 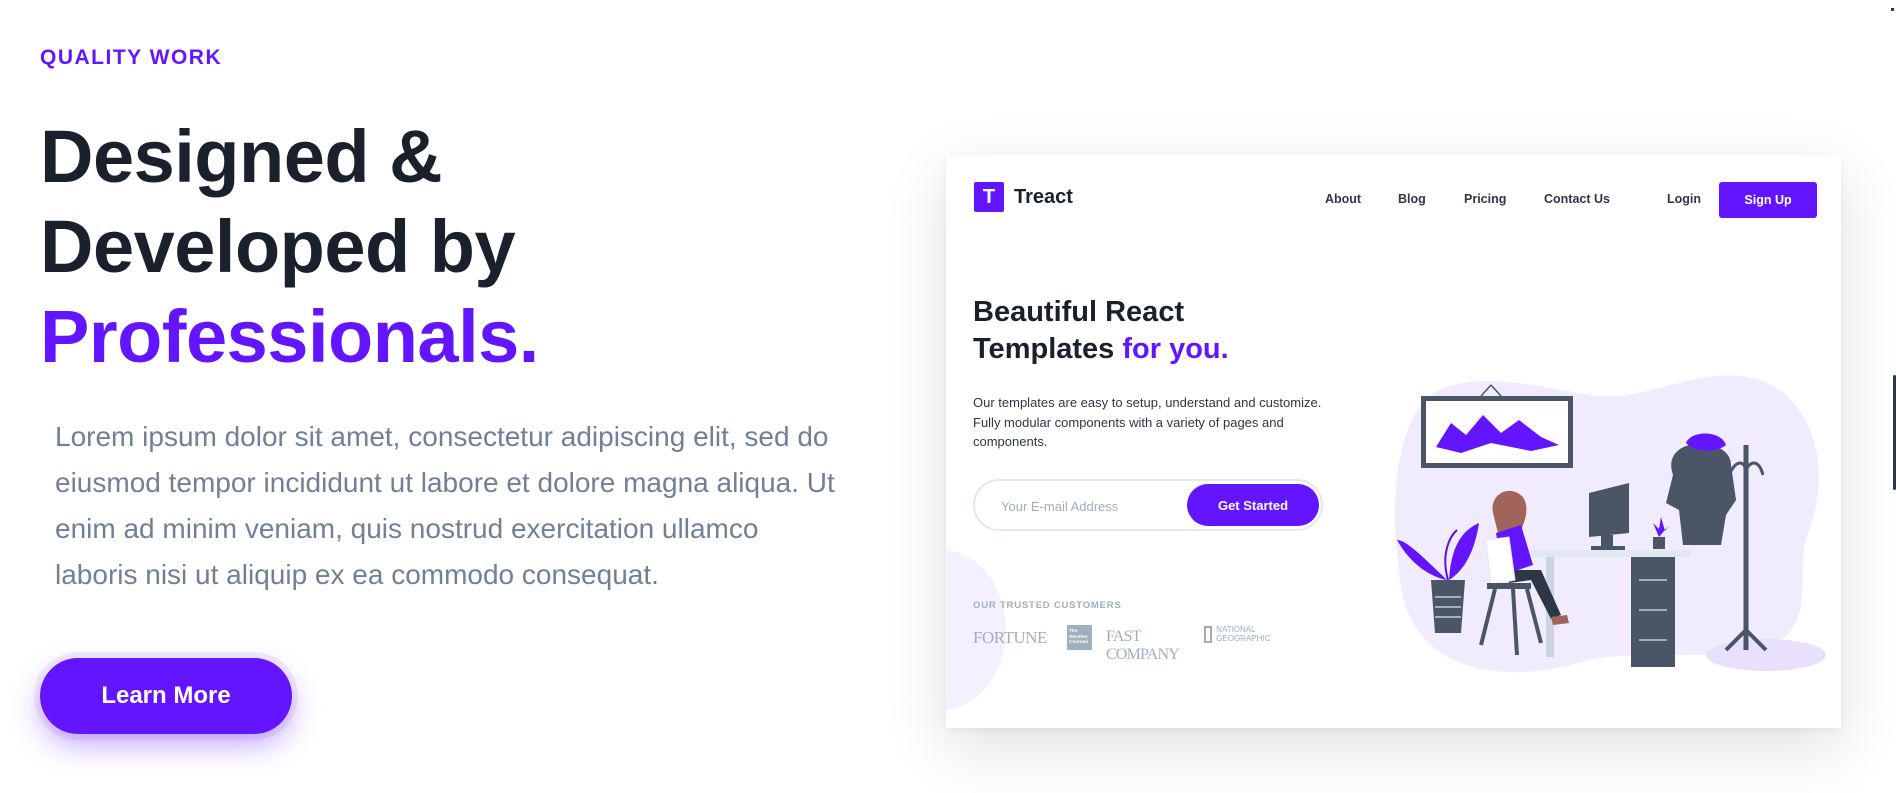 What do you see at coordinates (1047, 605) in the screenshot?
I see `trusted-customers-label: OUR TRUSTED CUSTOMERS` at bounding box center [1047, 605].